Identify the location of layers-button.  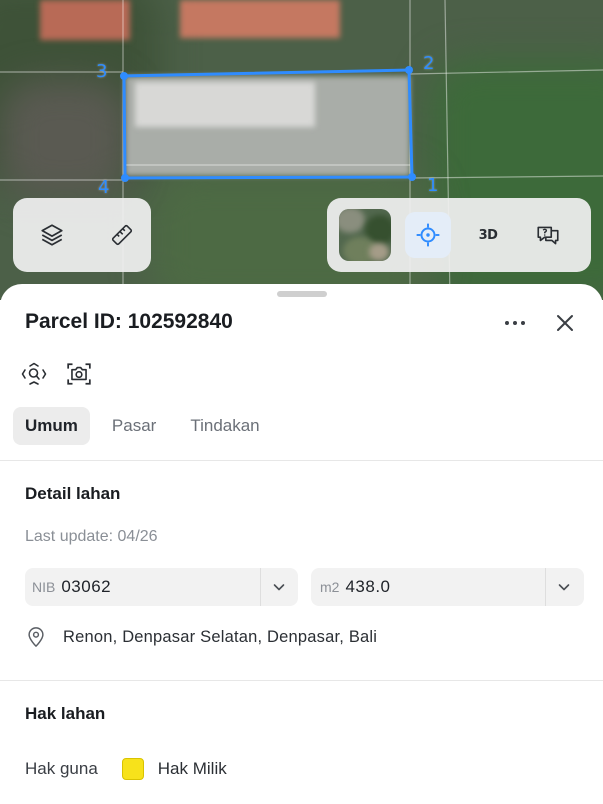
(52, 235).